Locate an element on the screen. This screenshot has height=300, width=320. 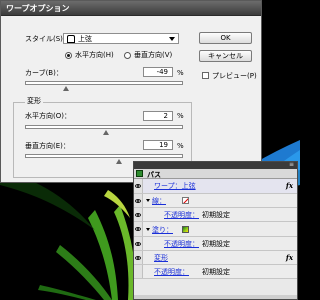
style-select-value: 上弦 is located at coordinates (85, 39).